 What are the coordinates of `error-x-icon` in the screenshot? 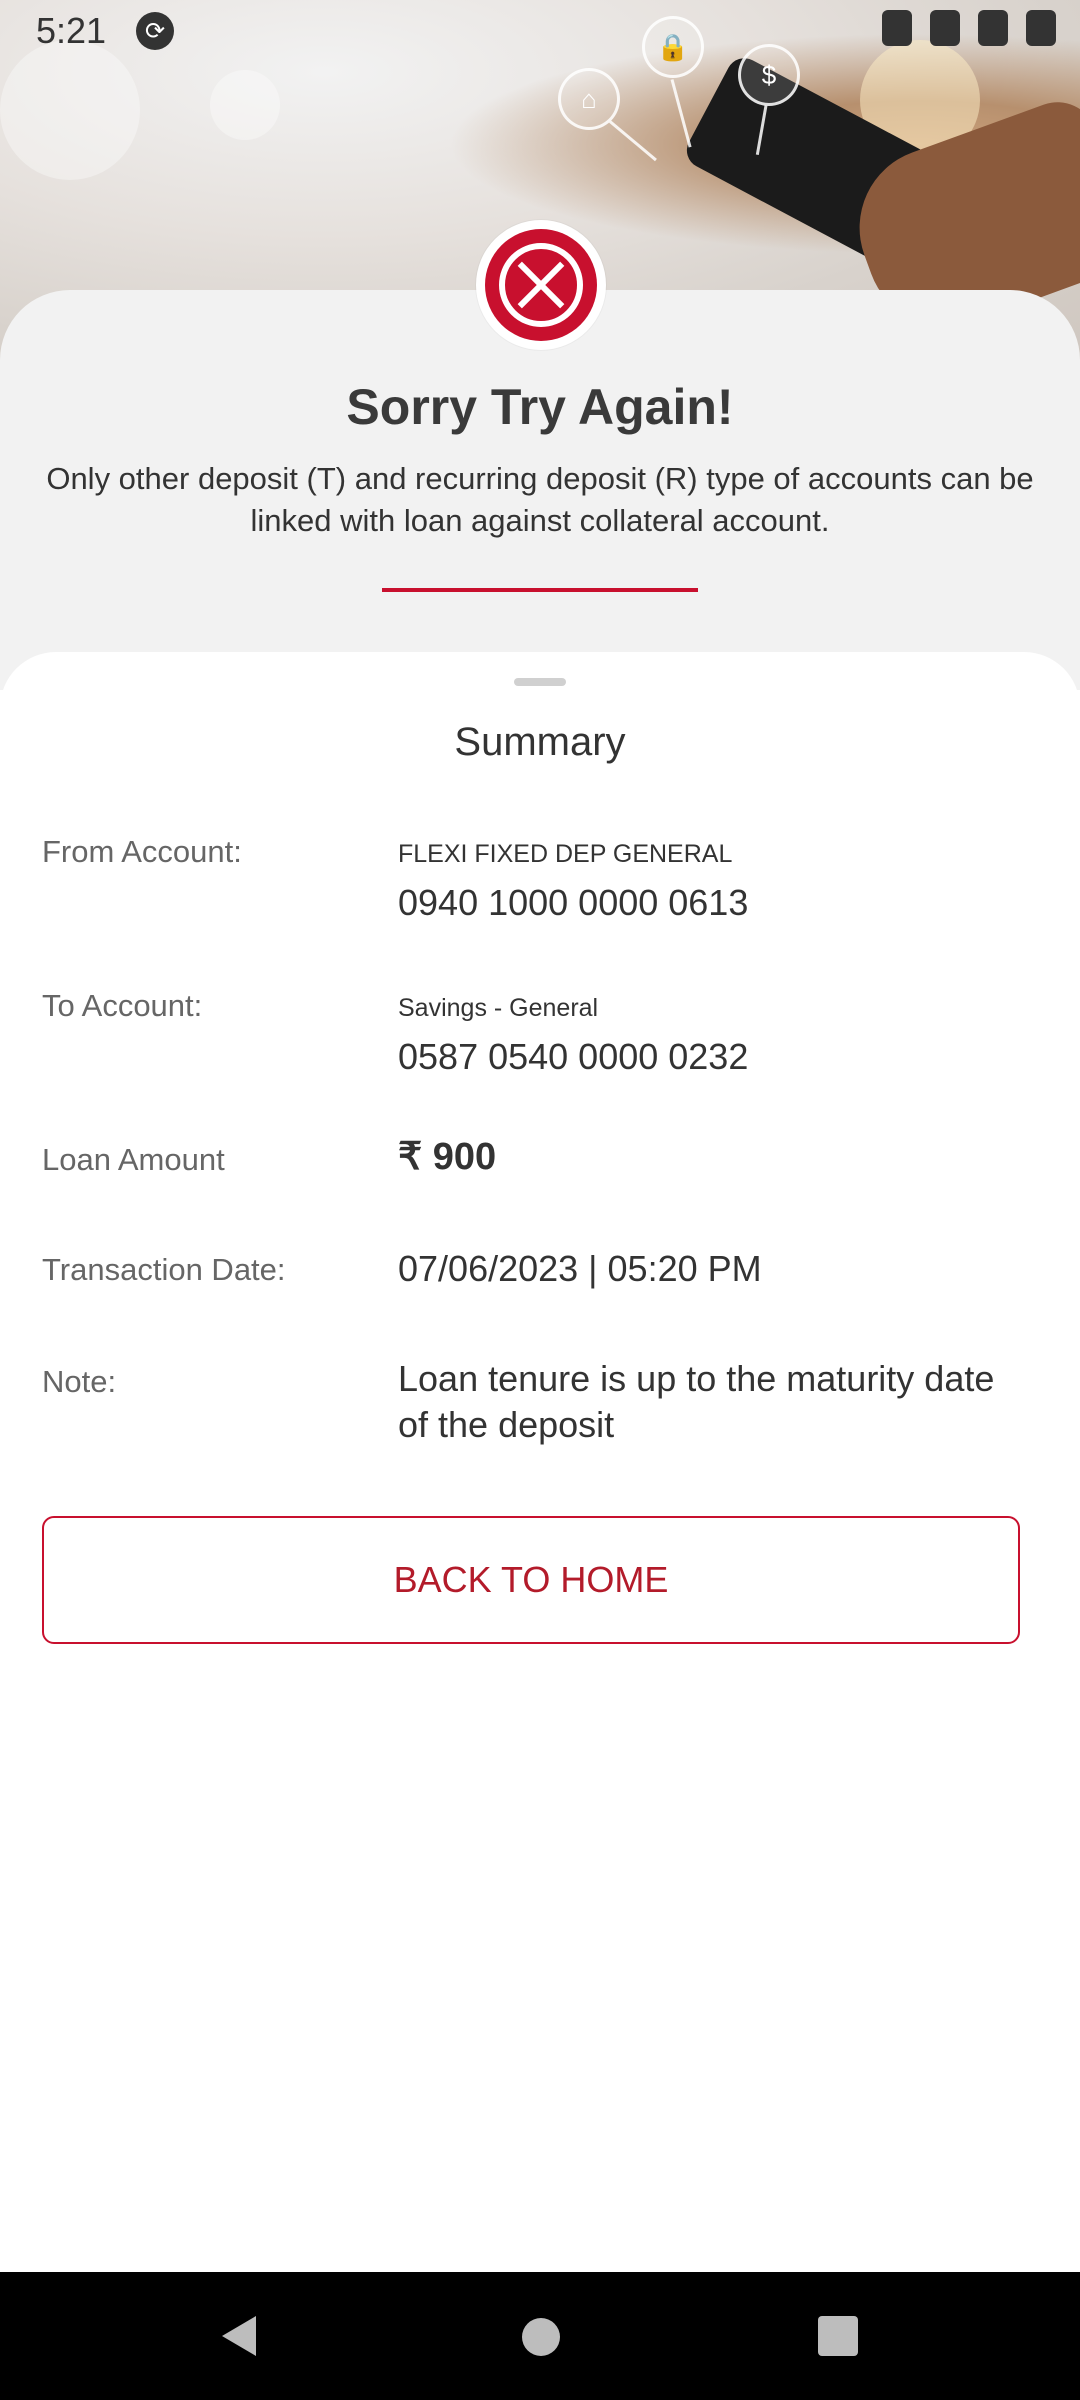 It's located at (541, 285).